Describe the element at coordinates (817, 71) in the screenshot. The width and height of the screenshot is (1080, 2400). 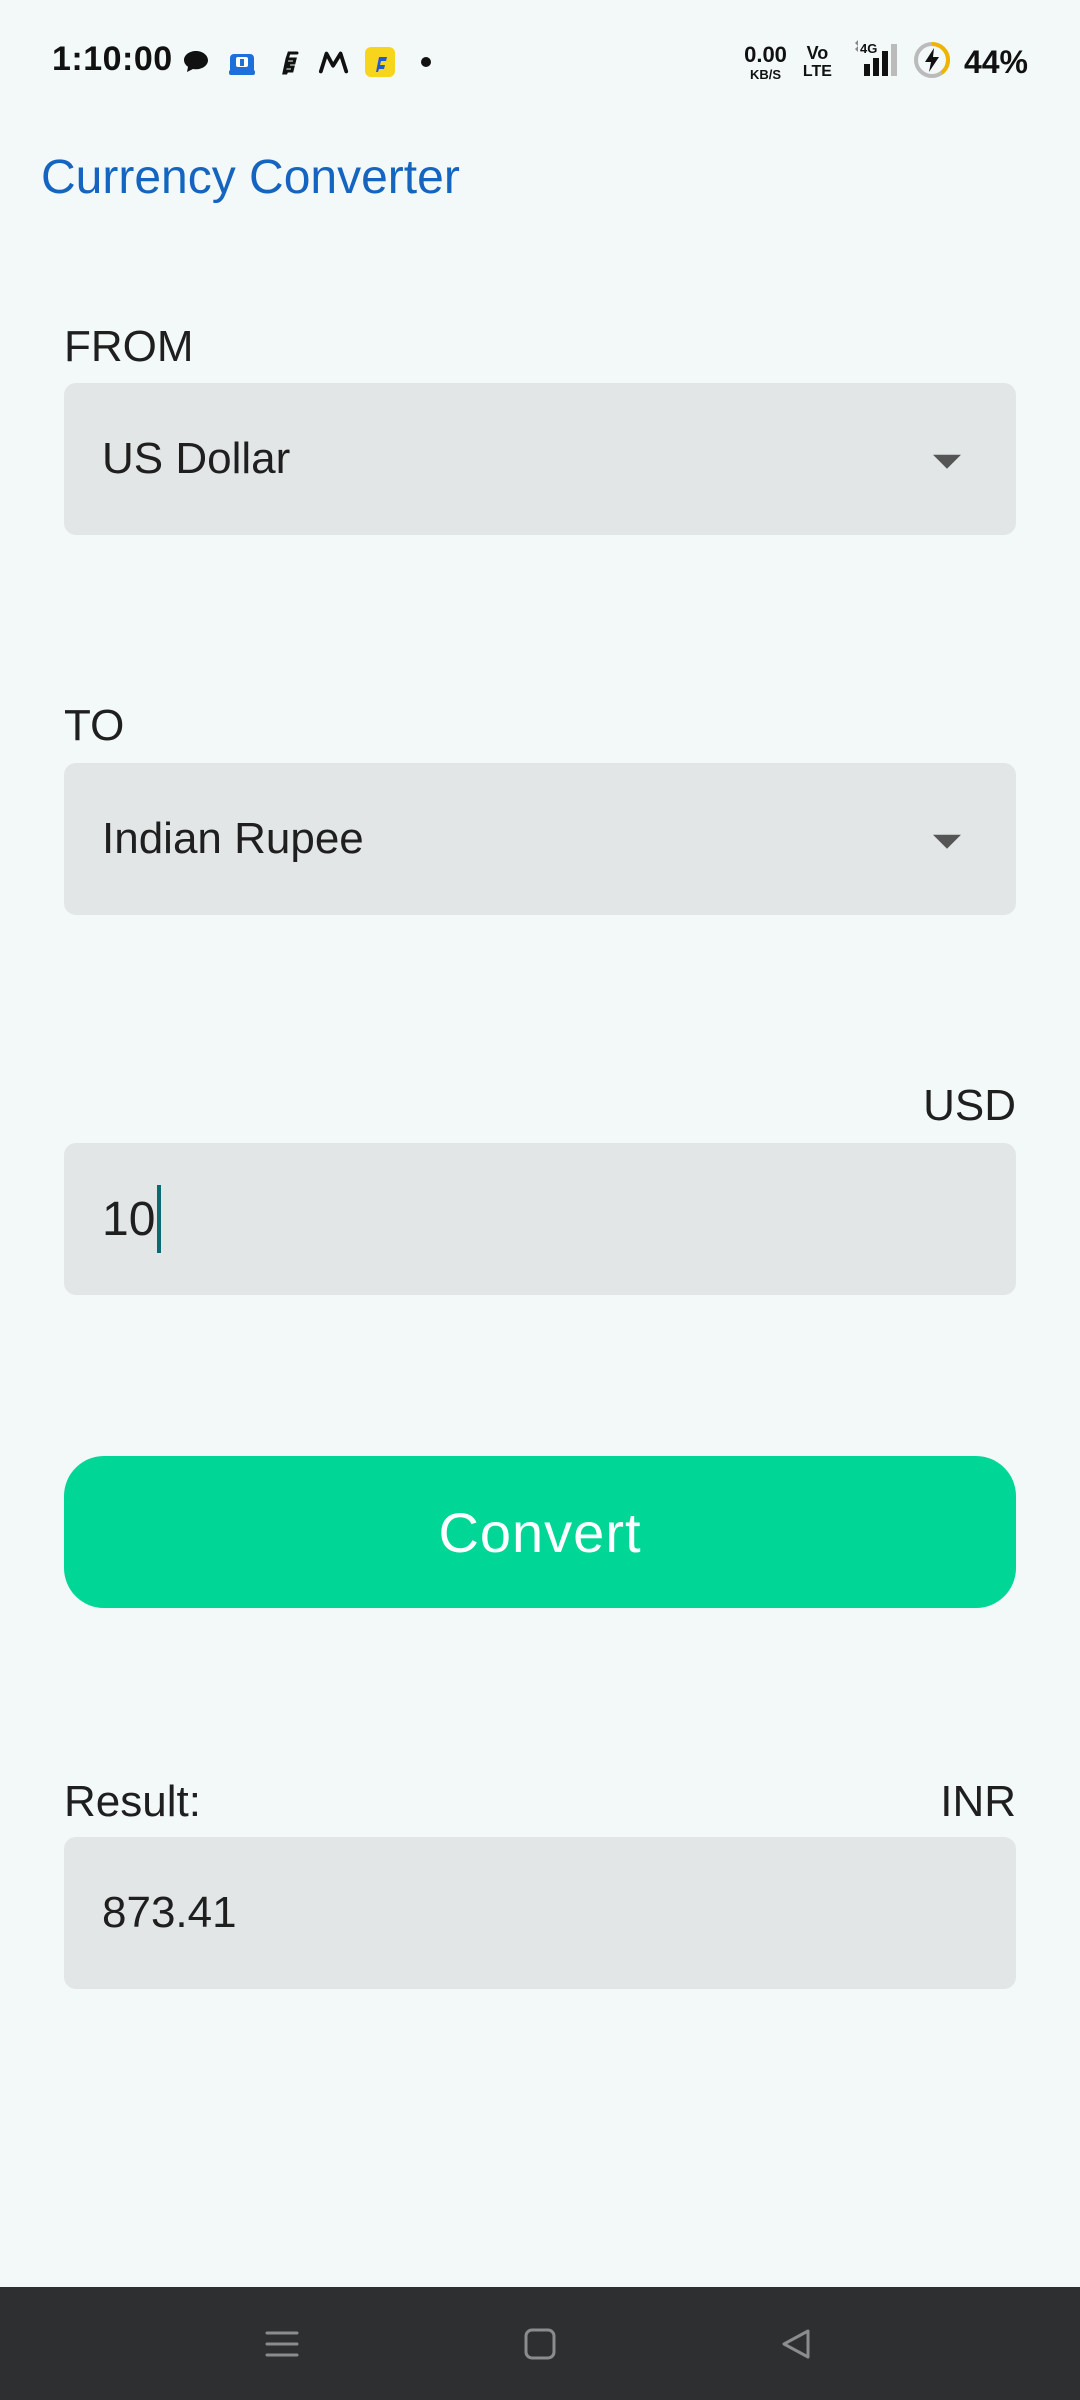
I see `volte-bottom: LTE` at that location.